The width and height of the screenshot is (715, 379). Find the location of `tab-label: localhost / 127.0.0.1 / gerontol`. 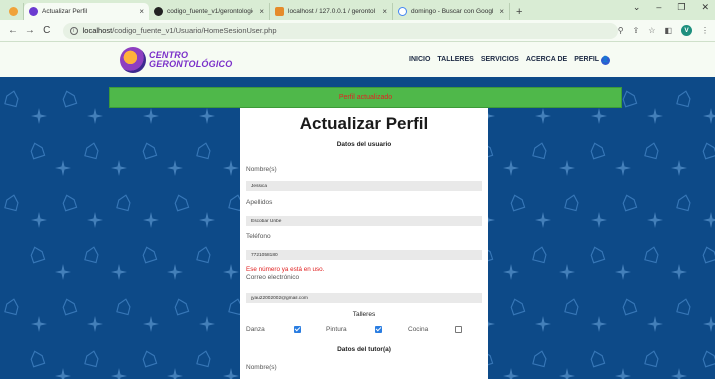

tab-label: localhost / 127.0.0.1 / gerontol is located at coordinates (332, 11).